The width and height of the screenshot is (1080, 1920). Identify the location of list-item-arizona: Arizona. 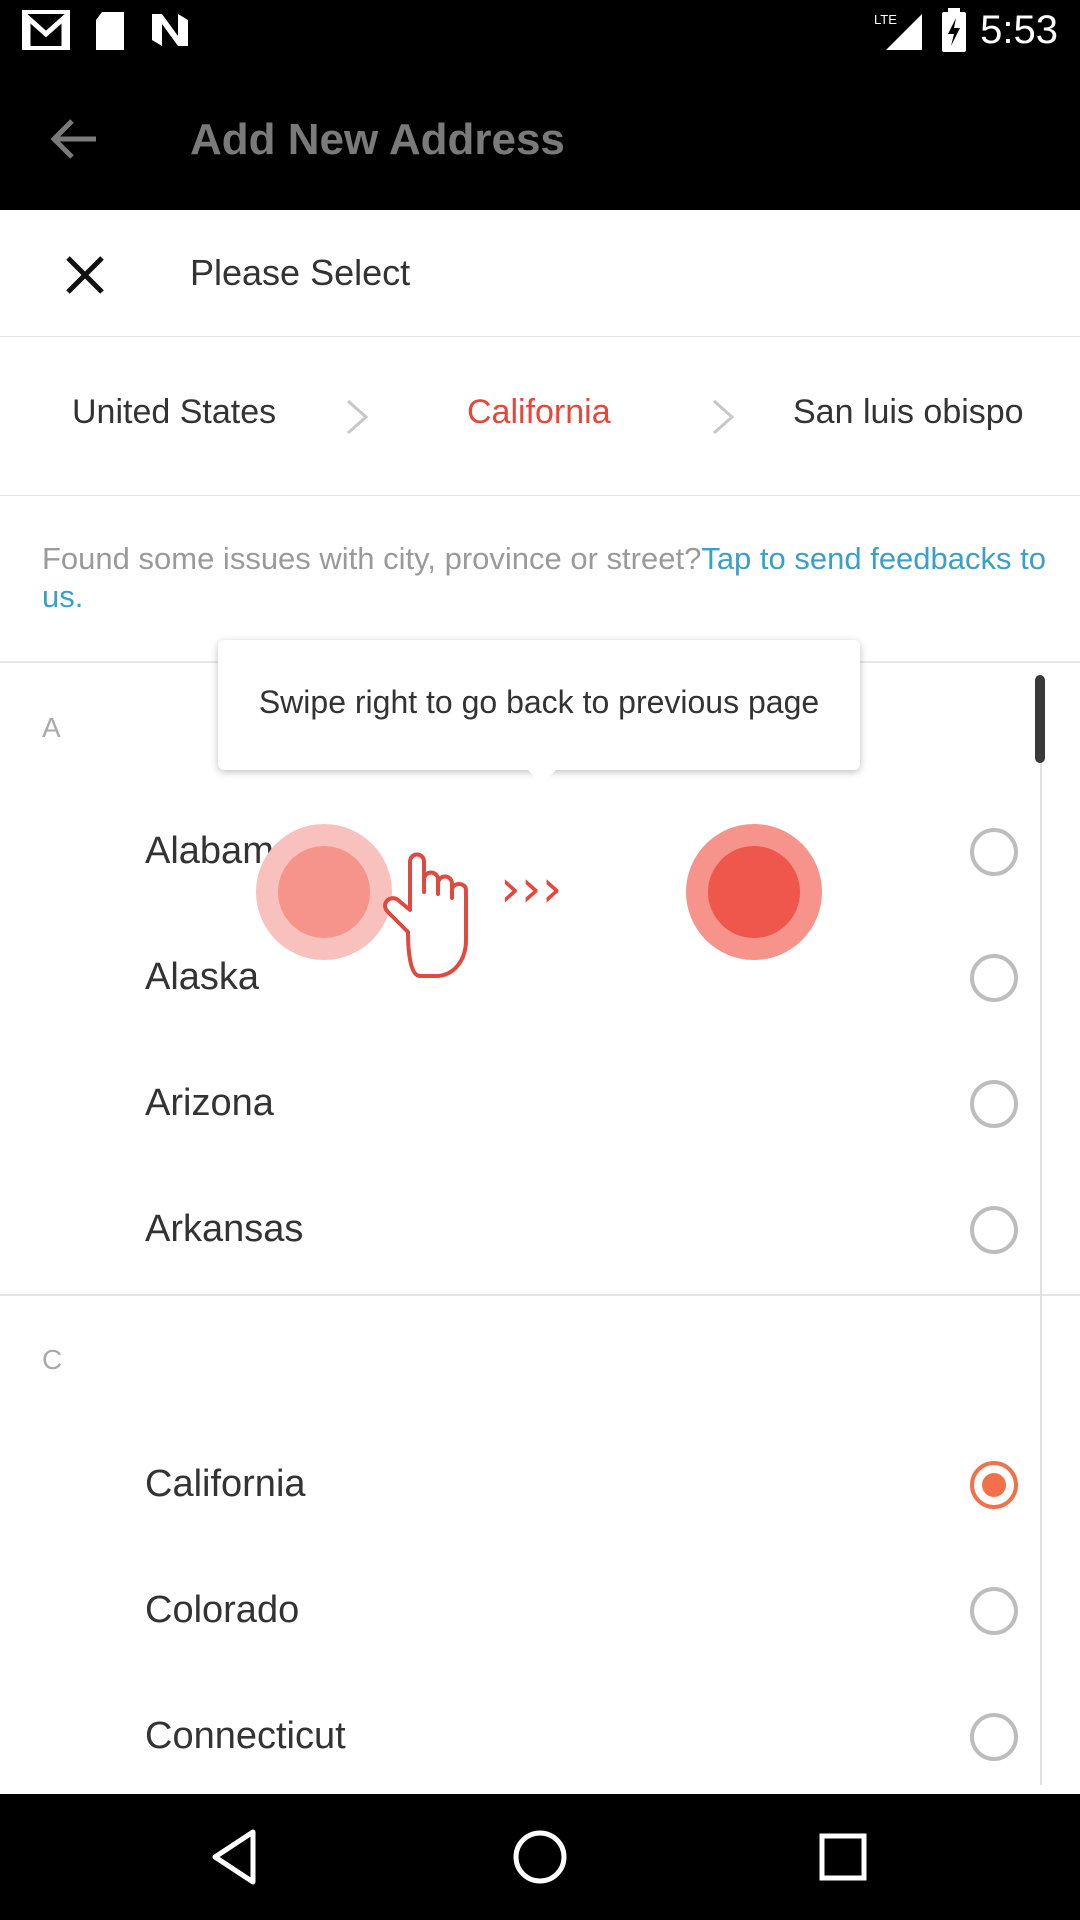
(520, 1105).